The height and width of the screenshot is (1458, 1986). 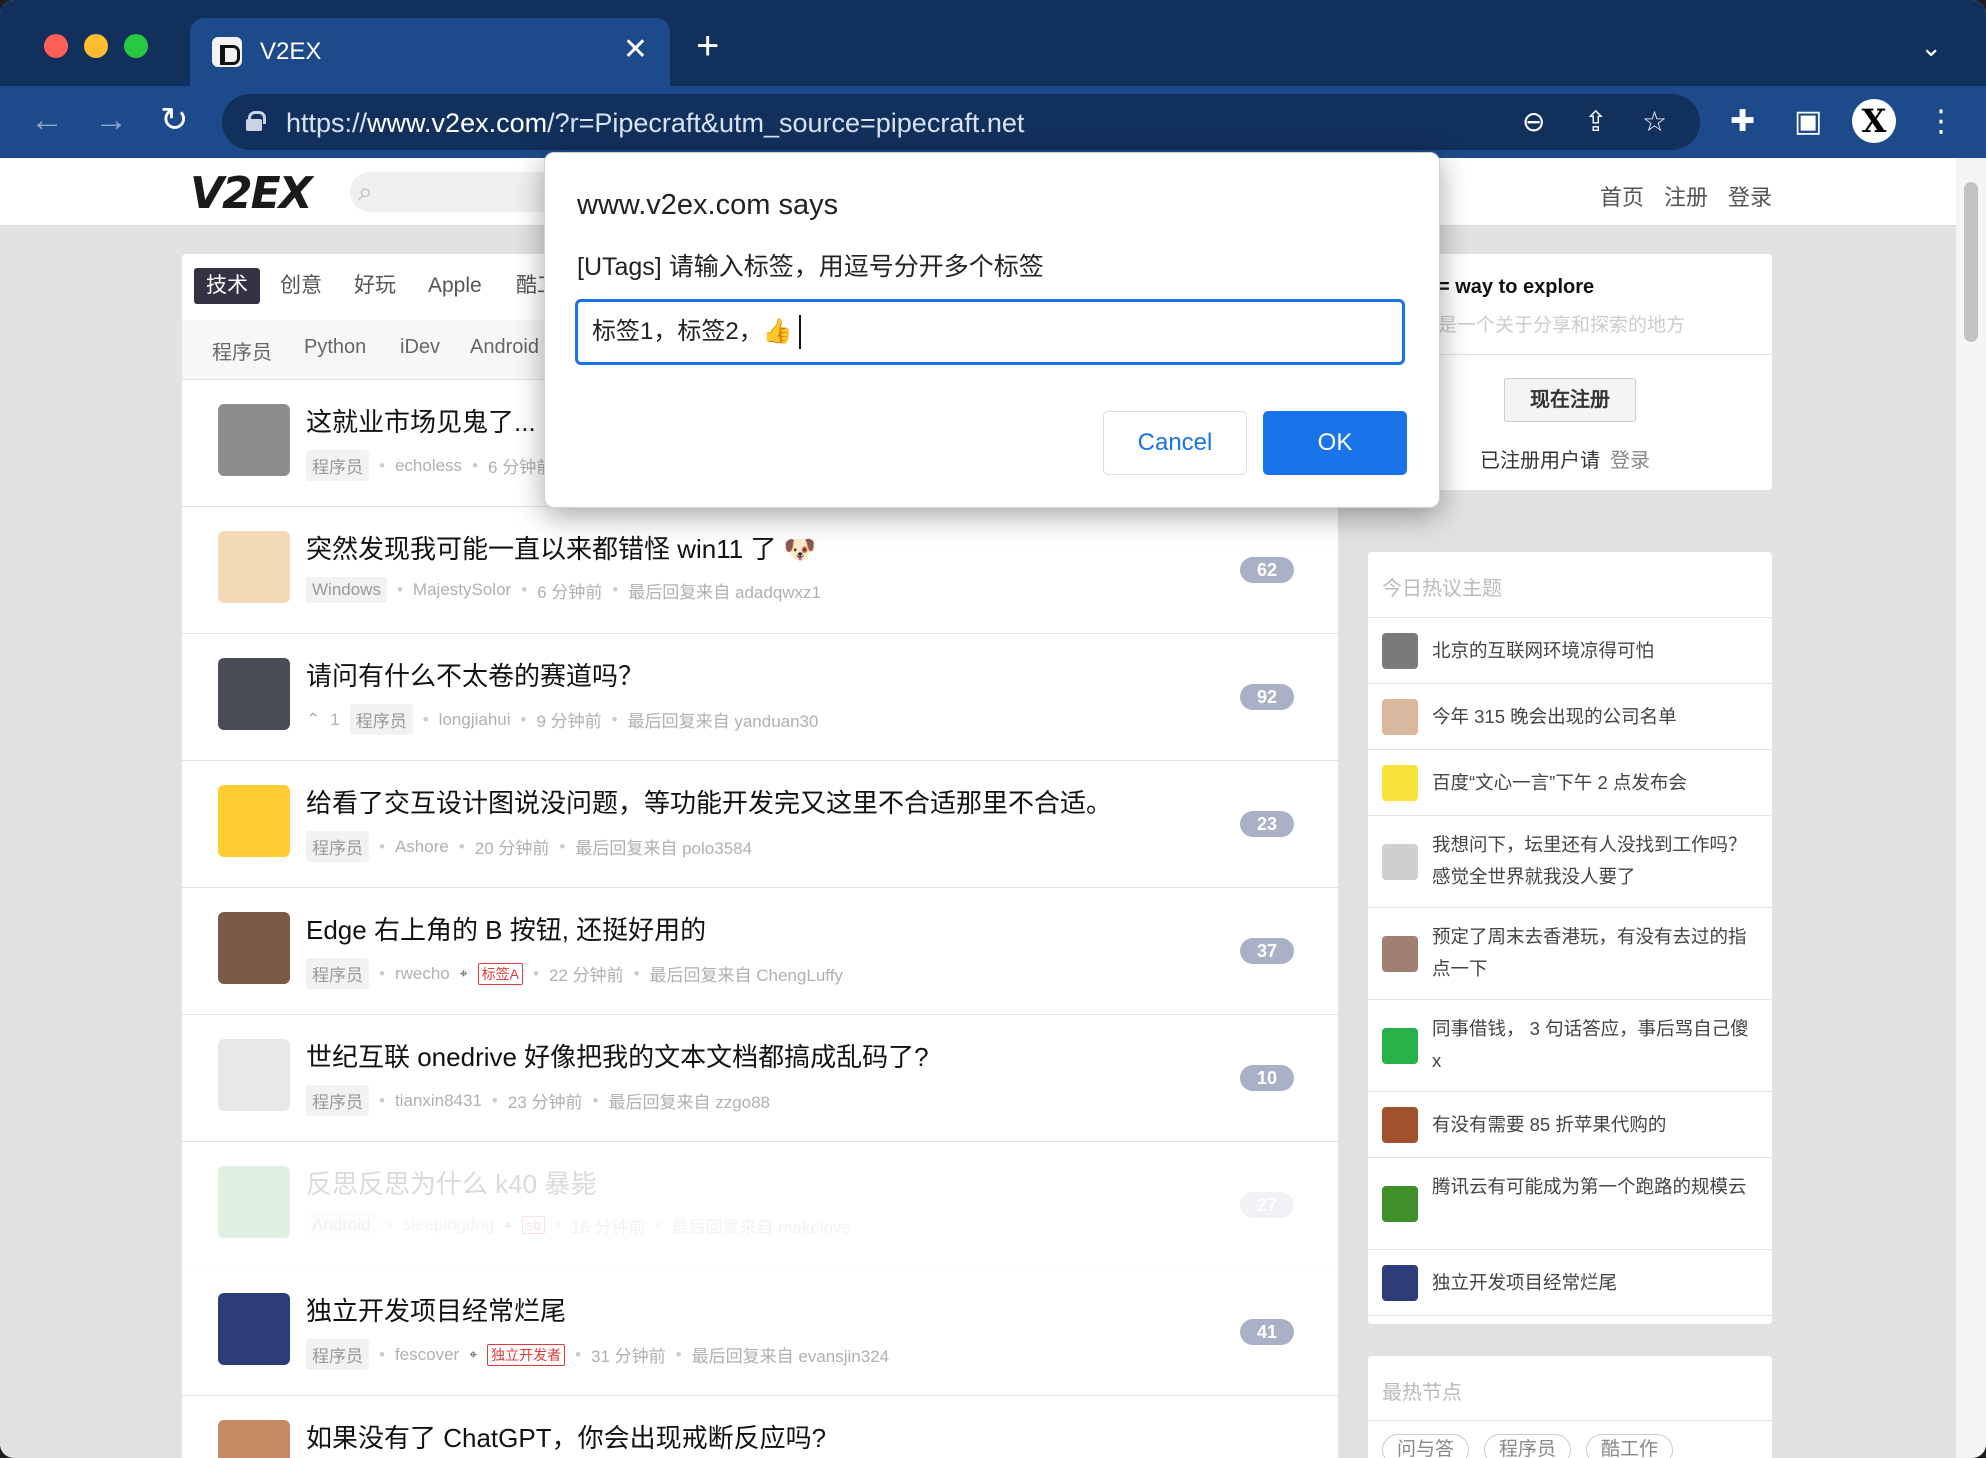 What do you see at coordinates (420, 347) in the screenshot?
I see `subtab-idev: iDev` at bounding box center [420, 347].